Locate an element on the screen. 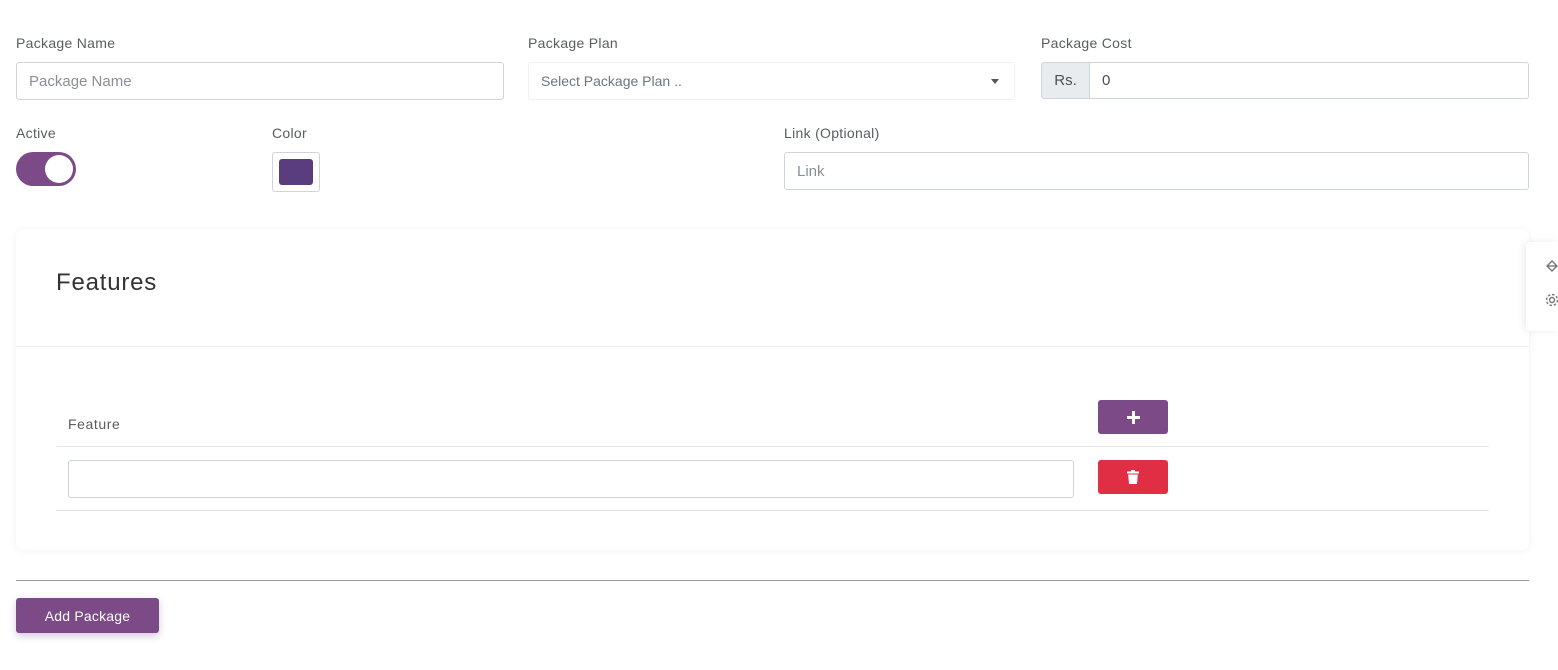  trash-icon is located at coordinates (1133, 477).